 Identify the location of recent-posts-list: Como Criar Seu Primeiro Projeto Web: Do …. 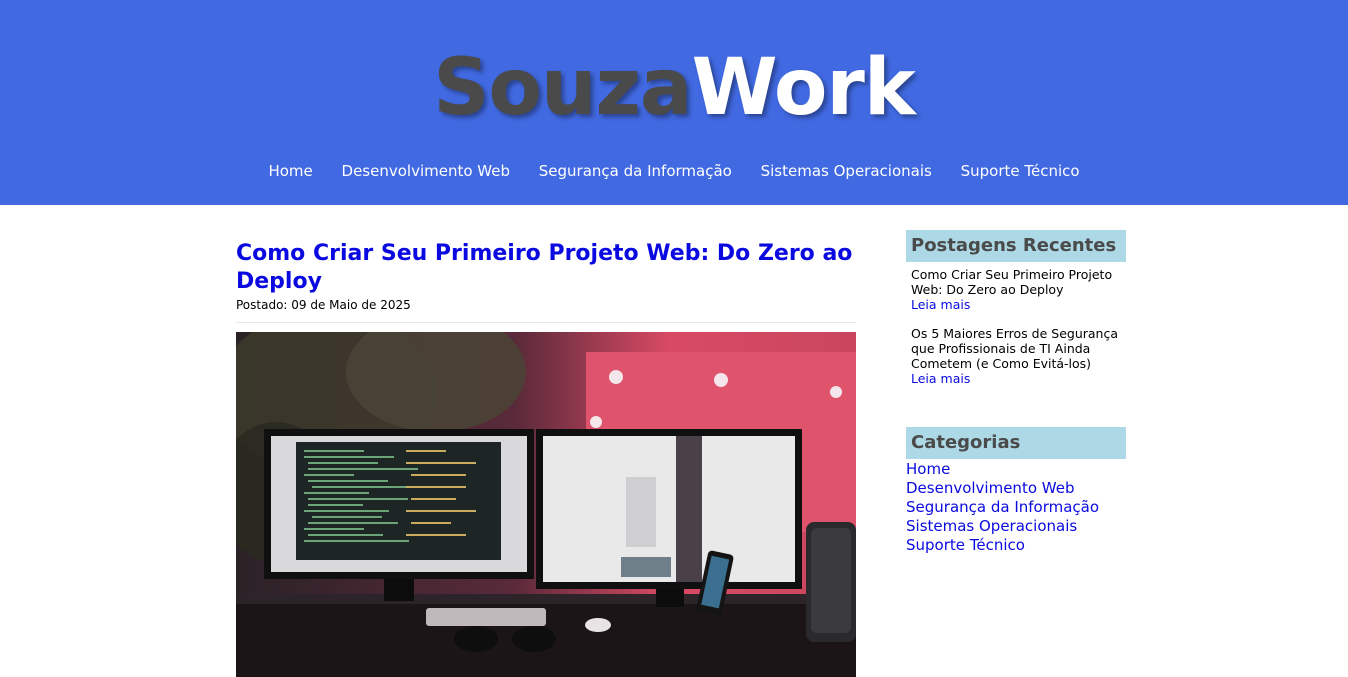
(1016, 324).